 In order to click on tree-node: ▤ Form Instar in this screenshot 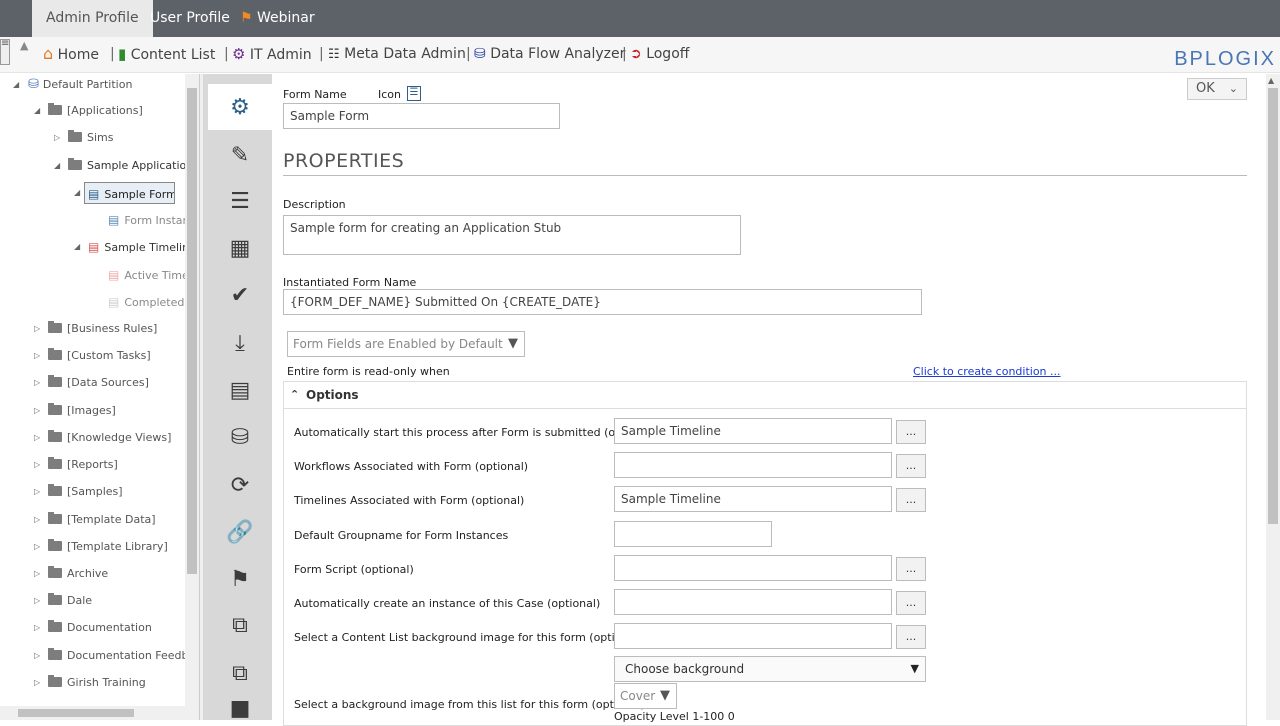, I will do `click(147, 220)`.